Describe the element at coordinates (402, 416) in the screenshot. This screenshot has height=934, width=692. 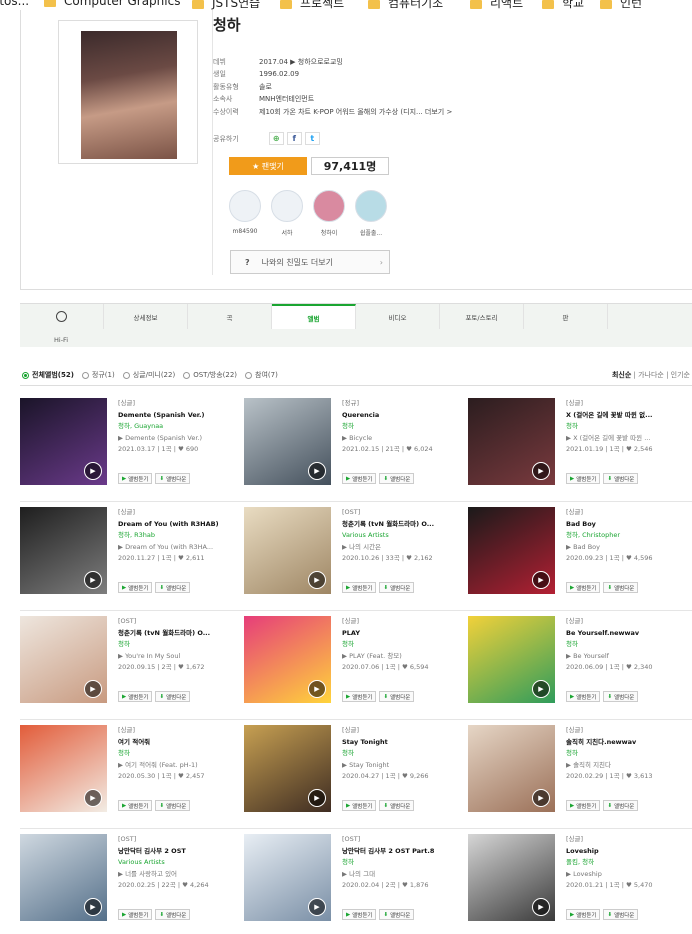
I see `album-name: Querencia` at that location.